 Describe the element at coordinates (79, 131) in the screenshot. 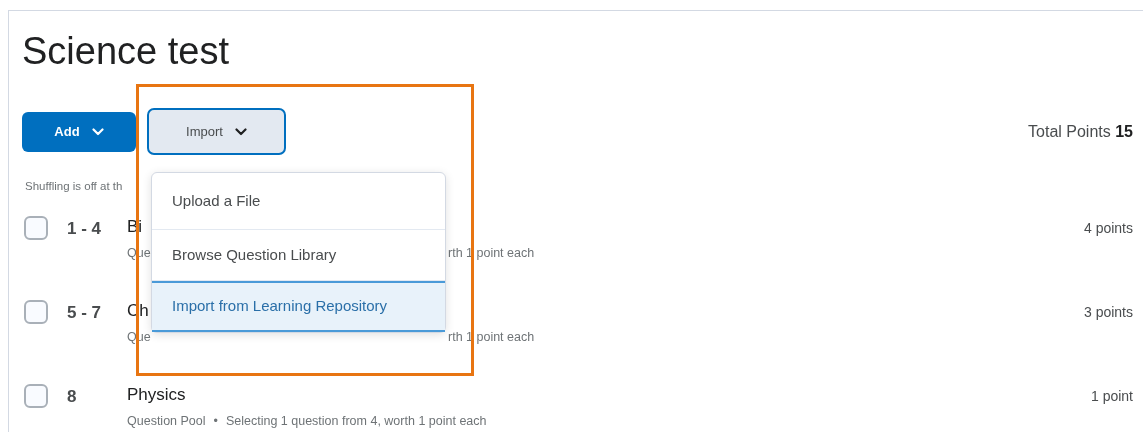

I see `add-button: Add` at that location.